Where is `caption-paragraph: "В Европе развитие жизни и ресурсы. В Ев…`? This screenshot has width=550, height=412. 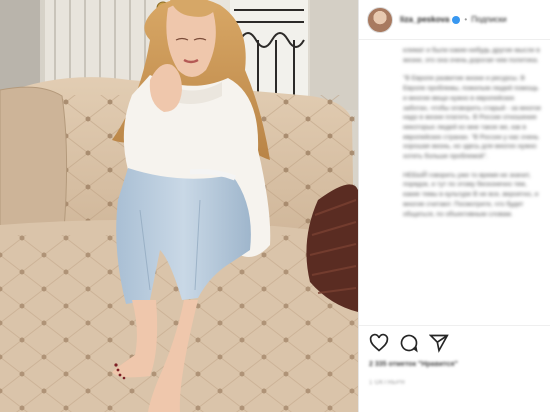 caption-paragraph: "В Европе развитие жизни и ресурсы. В Ев… is located at coordinates (472, 118).